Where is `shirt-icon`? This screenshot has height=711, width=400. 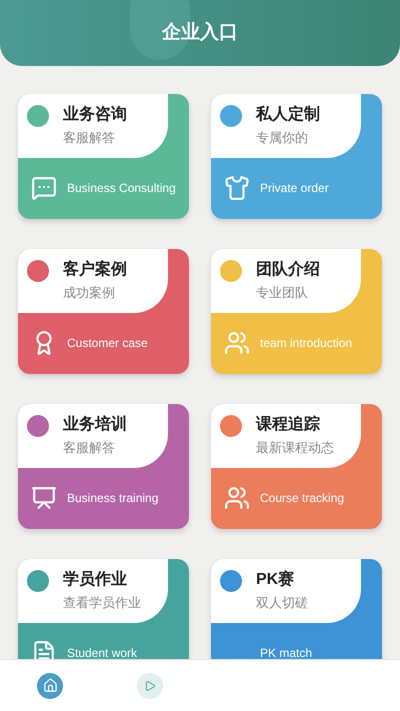 shirt-icon is located at coordinates (237, 187).